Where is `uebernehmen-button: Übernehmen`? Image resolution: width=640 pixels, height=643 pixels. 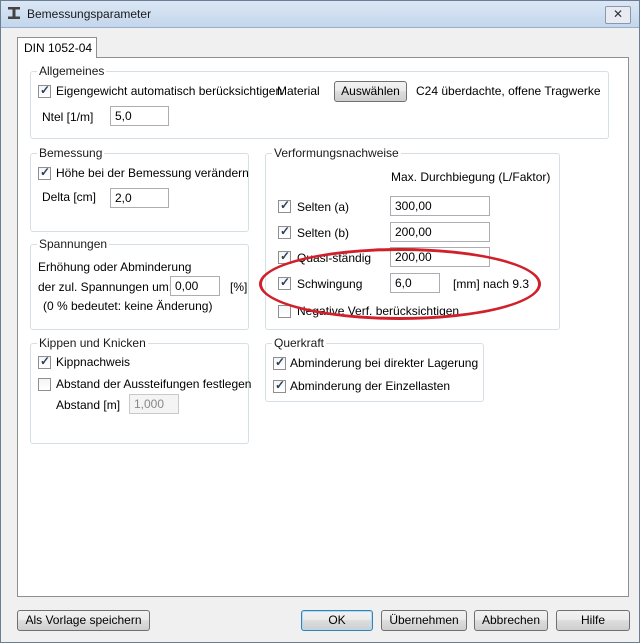 uebernehmen-button: Übernehmen is located at coordinates (424, 620).